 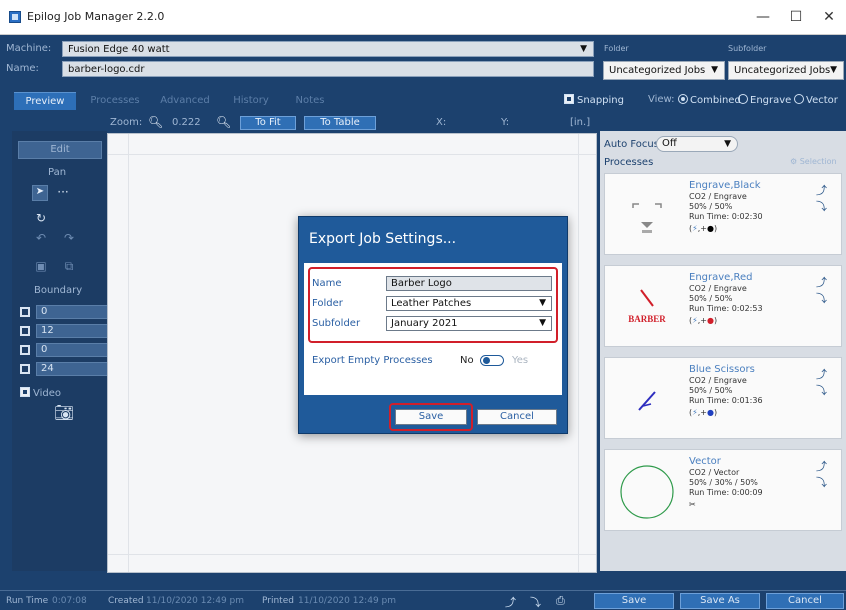 What do you see at coordinates (72, 331) in the screenshot?
I see `boundary-right-input: 12` at bounding box center [72, 331].